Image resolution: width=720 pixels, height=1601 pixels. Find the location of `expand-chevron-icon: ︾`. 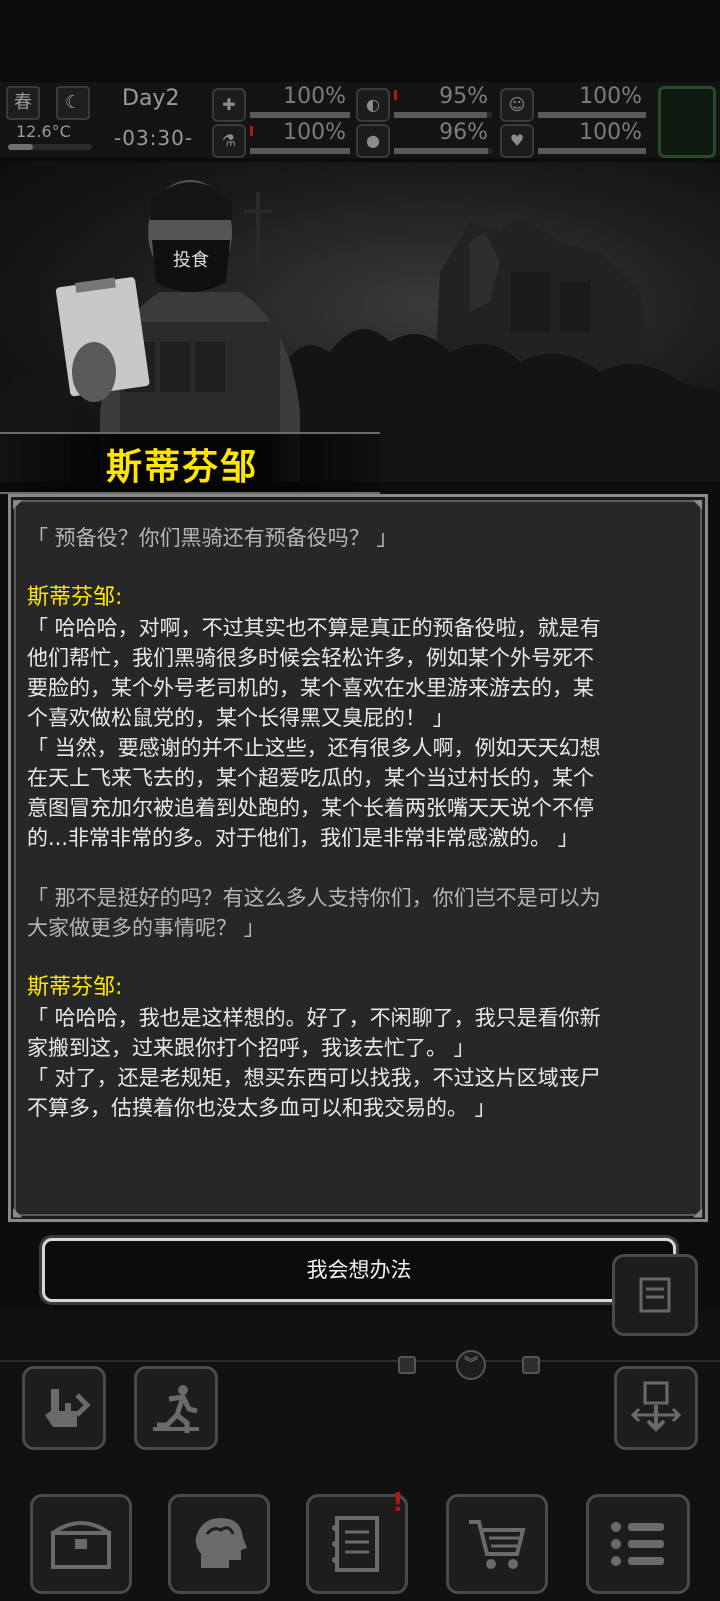

expand-chevron-icon: ︾ is located at coordinates (471, 1365).